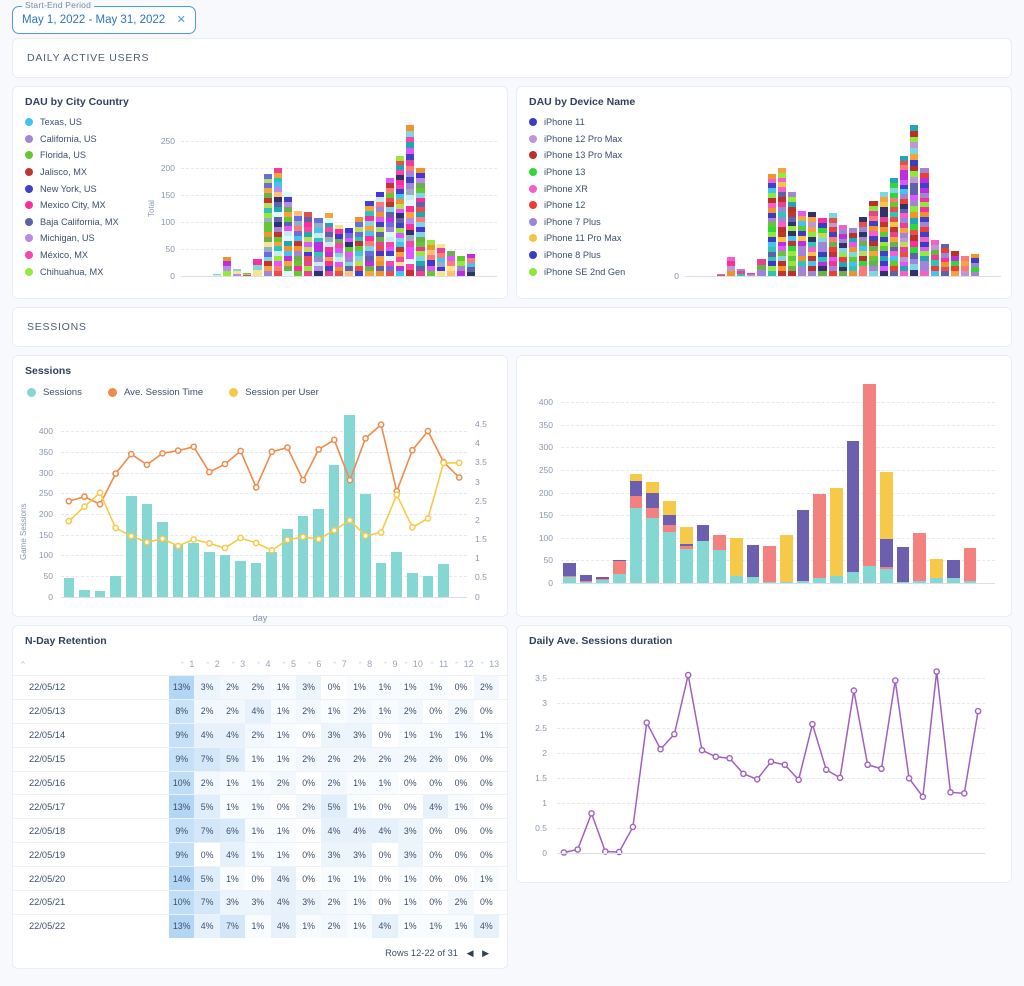  I want to click on legend-city-item: Baja California, MX, so click(83, 222).